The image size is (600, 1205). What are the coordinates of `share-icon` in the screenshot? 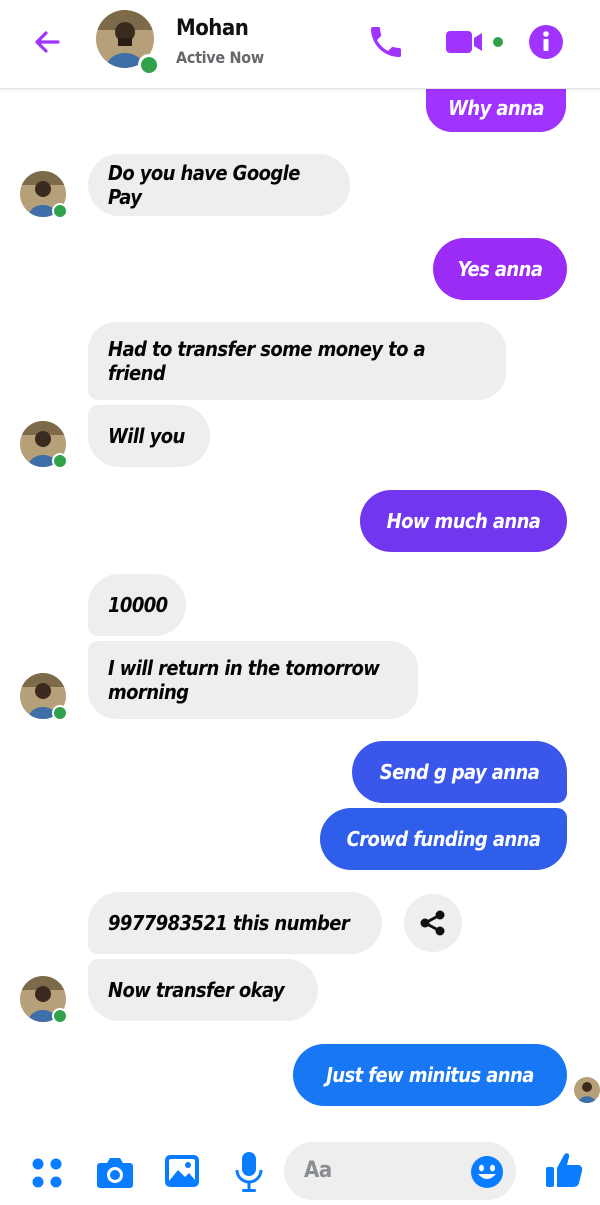 It's located at (432, 923).